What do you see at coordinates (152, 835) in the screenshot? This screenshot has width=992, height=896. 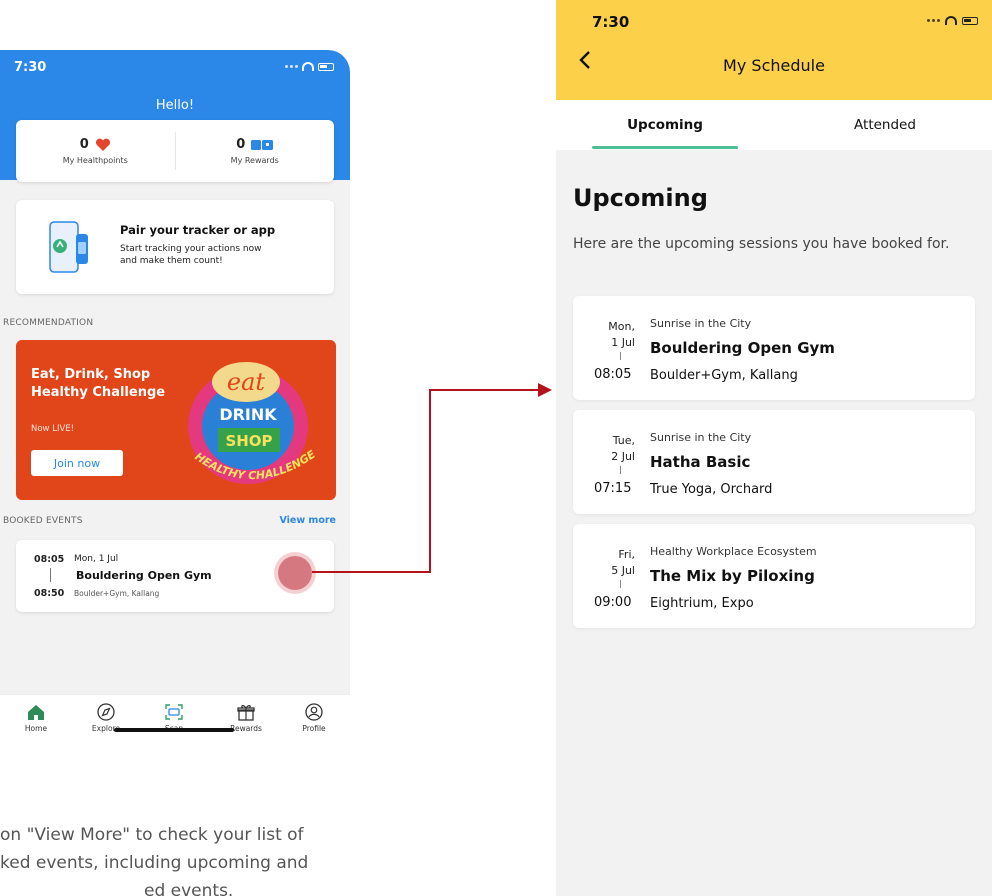 I see `caption-line-1: on "View More" to check your list of` at bounding box center [152, 835].